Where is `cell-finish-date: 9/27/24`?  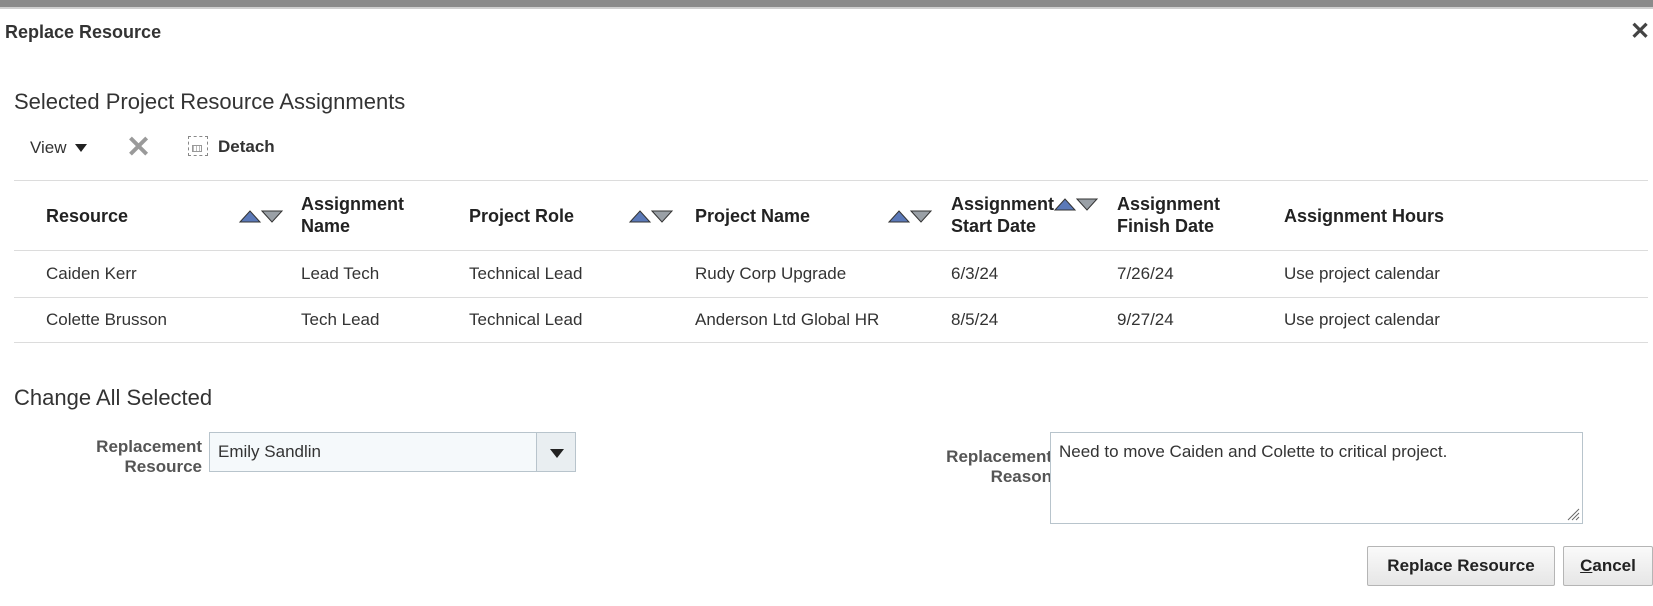
cell-finish-date: 9/27/24 is located at coordinates (1145, 319).